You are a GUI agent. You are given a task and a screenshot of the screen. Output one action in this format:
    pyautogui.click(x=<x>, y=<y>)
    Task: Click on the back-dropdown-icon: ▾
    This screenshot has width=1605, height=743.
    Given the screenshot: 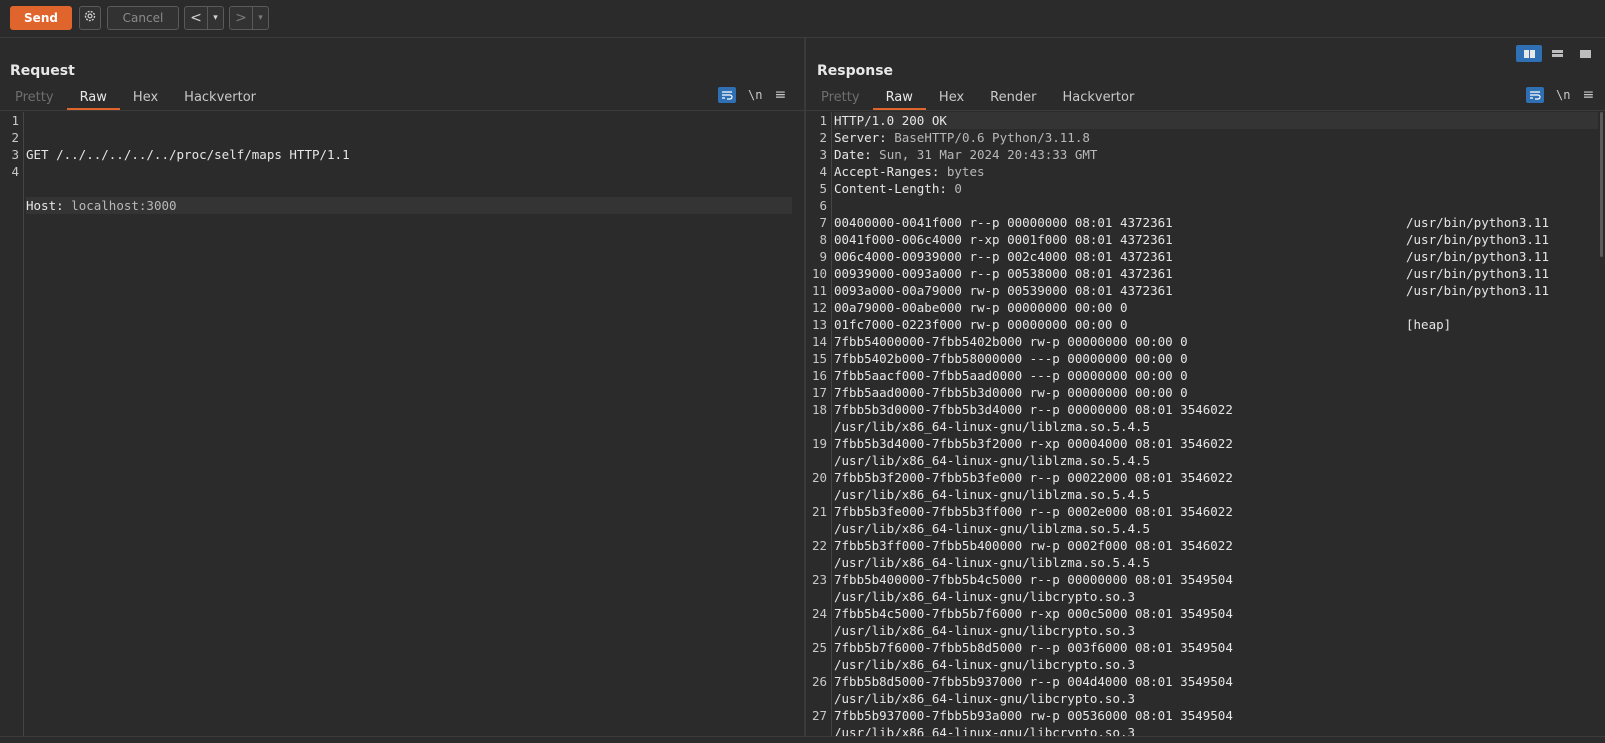 What is the action you would take?
    pyautogui.click(x=215, y=18)
    